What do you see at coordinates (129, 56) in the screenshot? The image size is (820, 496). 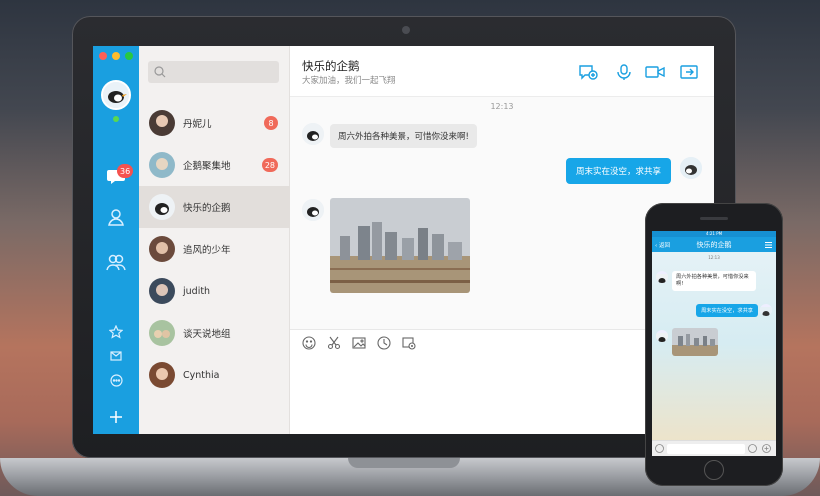 I see `zoom-button` at bounding box center [129, 56].